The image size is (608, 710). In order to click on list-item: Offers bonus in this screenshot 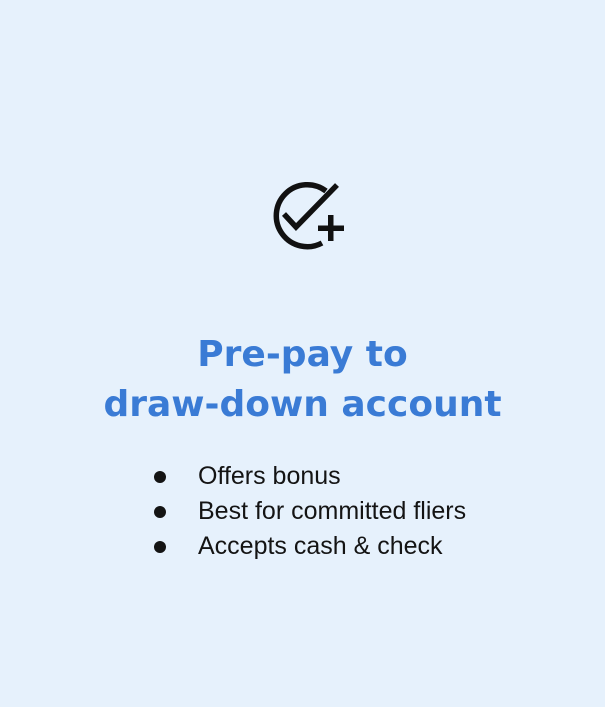, I will do `click(321, 476)`.